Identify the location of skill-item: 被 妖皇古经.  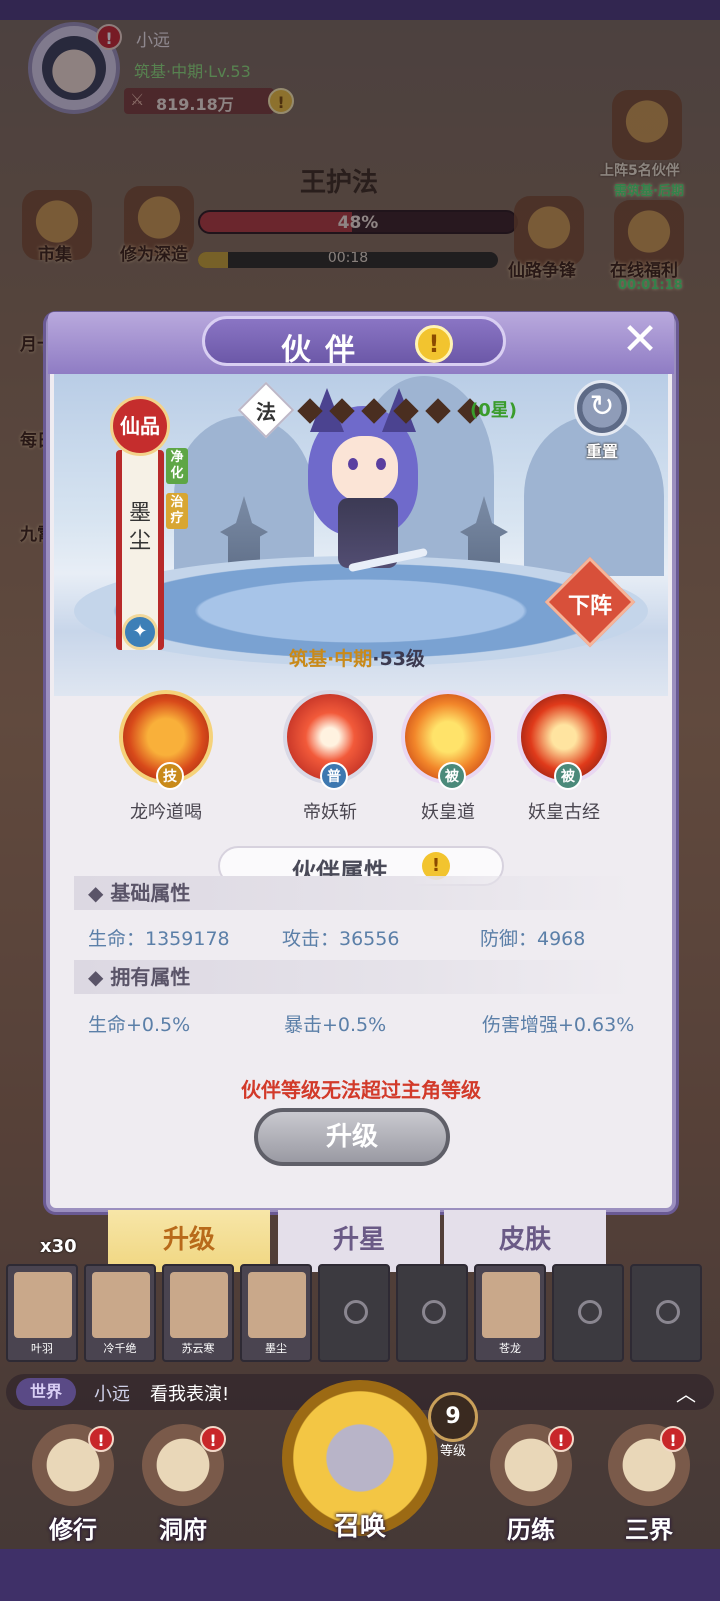
(564, 757).